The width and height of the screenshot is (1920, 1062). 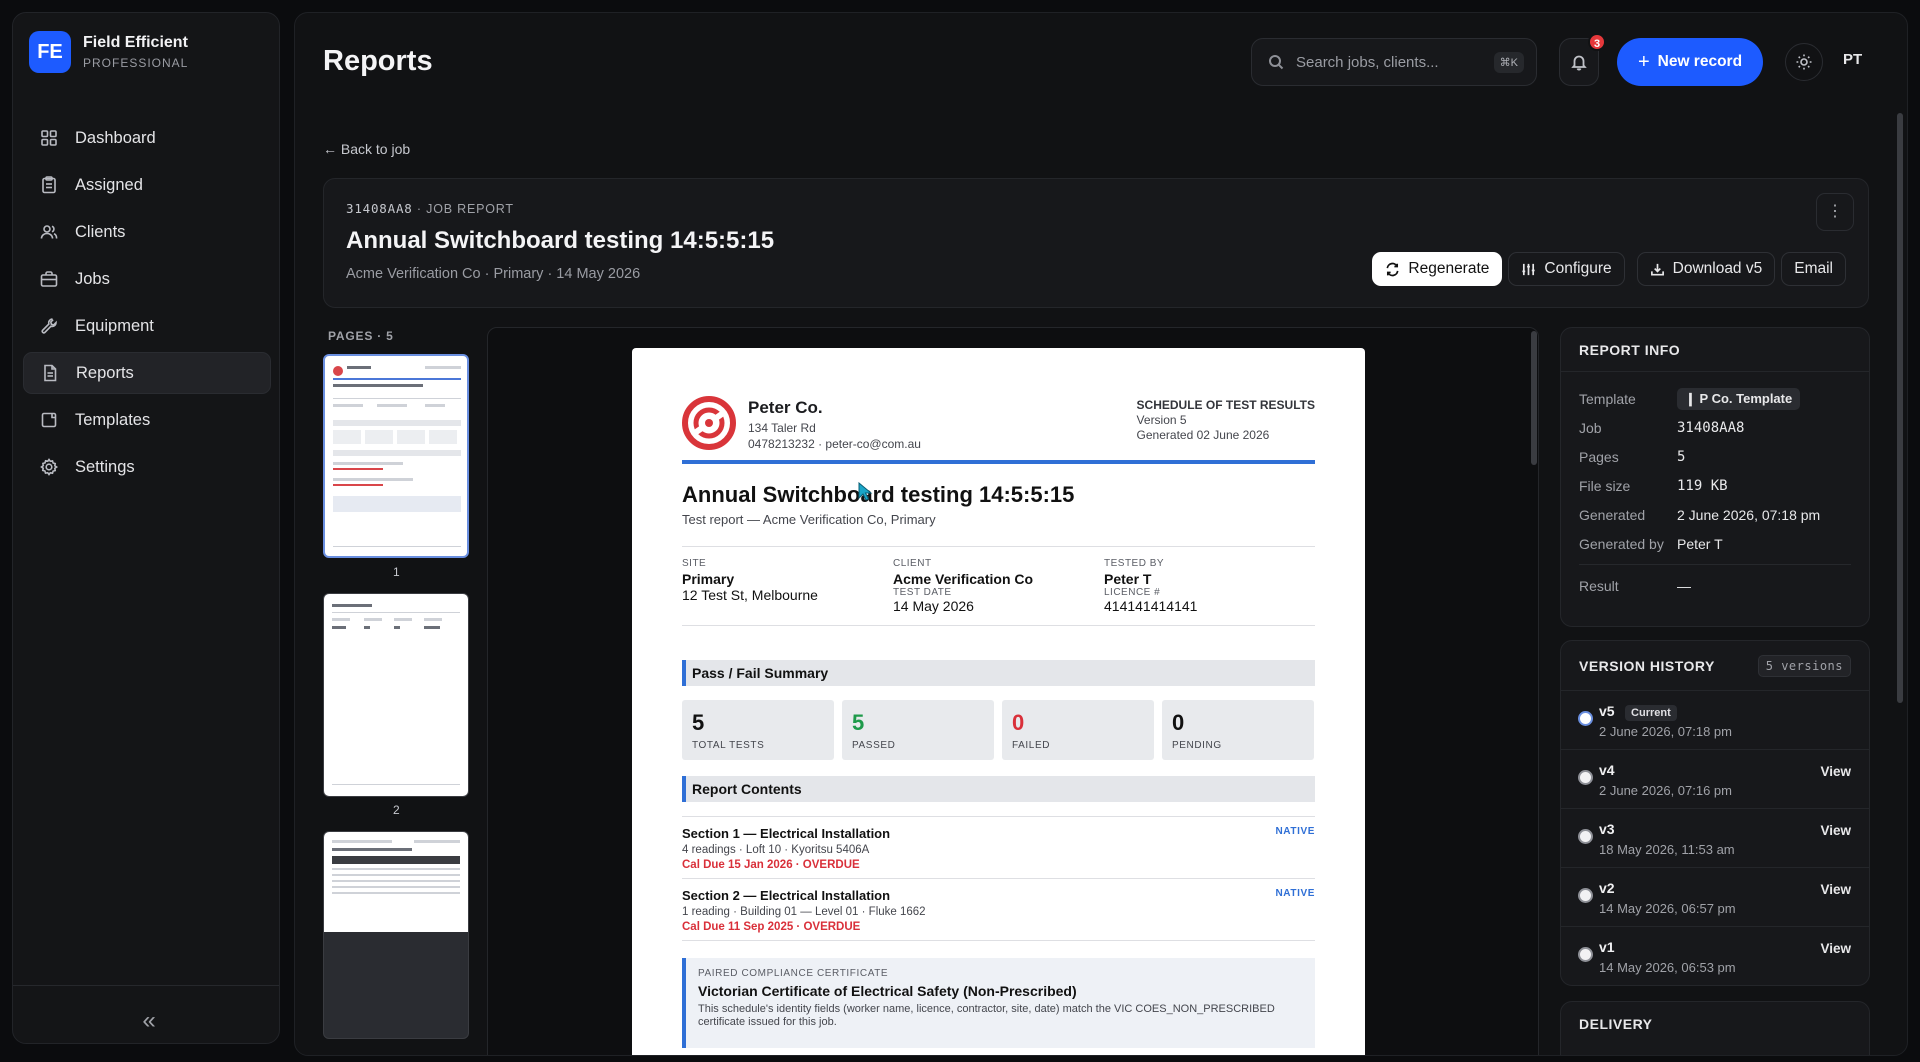 I want to click on version-item: v4 2 June 2026, 07:16 pm View, so click(x=1715, y=779).